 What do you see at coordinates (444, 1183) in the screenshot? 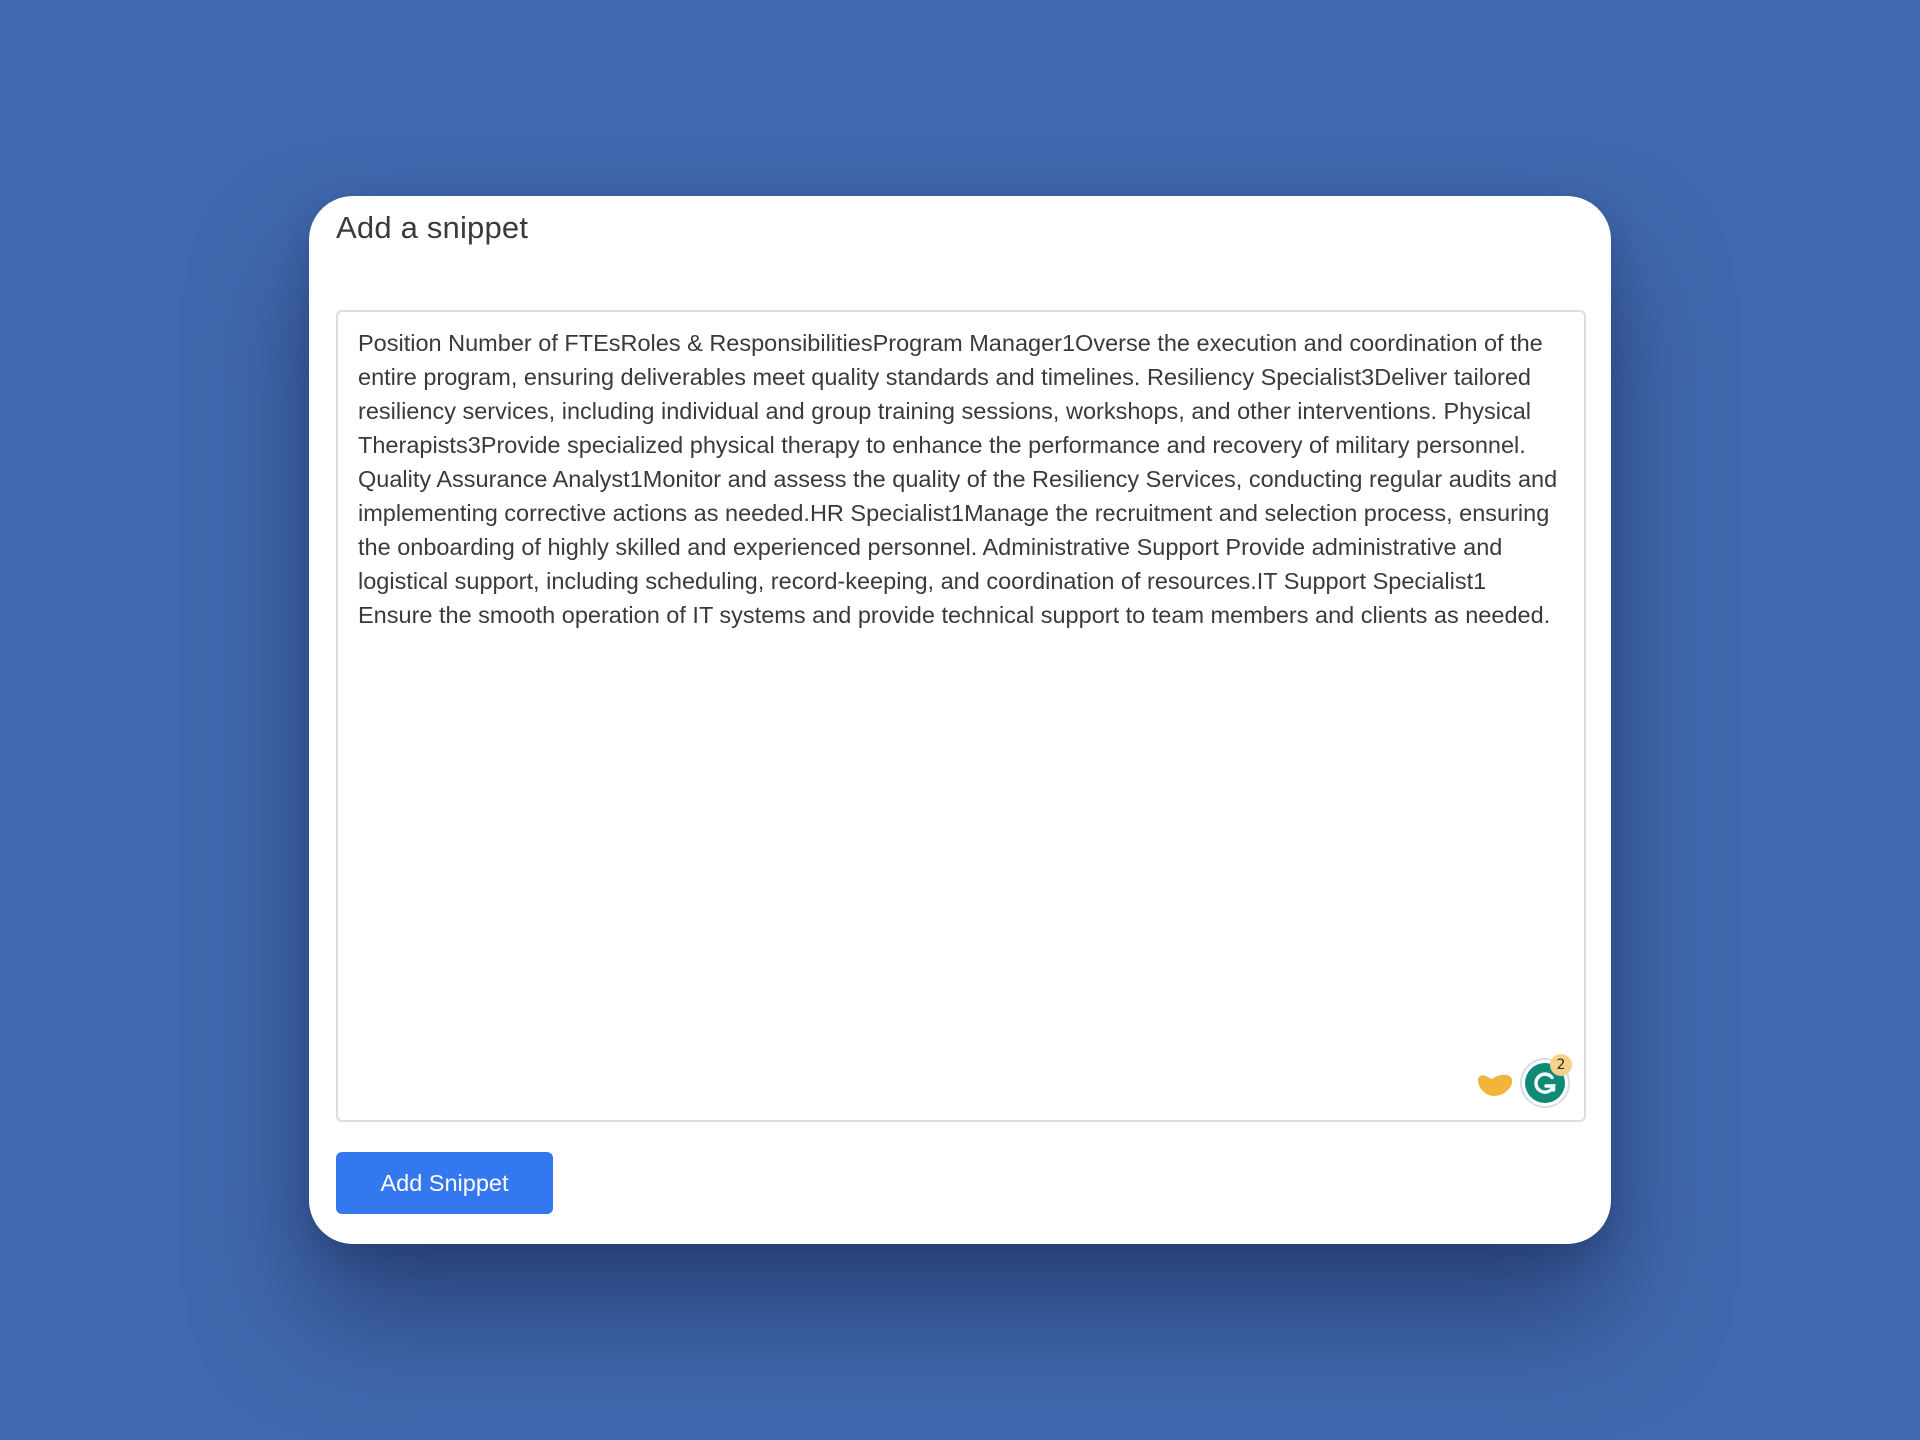
I see `add-snippet-button: Add Snippet` at bounding box center [444, 1183].